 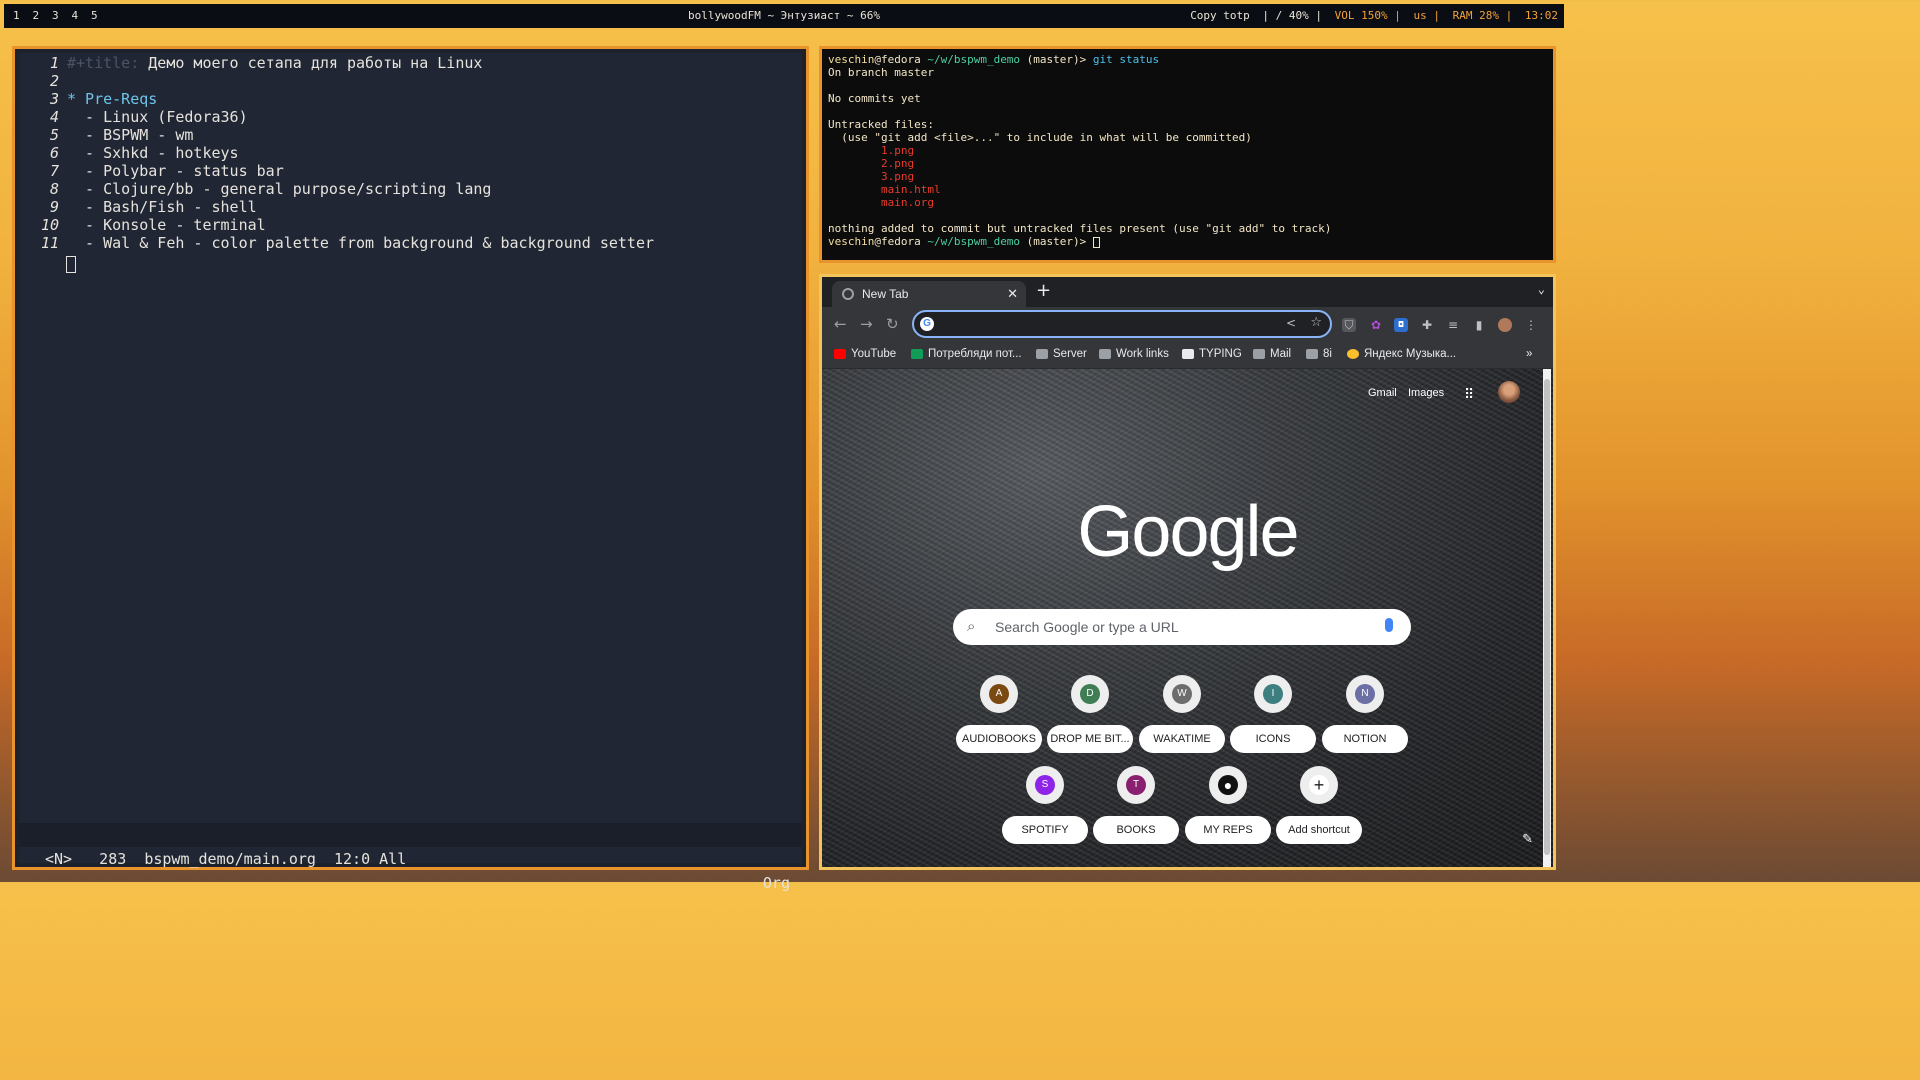 I want to click on profile-avatar, so click(x=1505, y=325).